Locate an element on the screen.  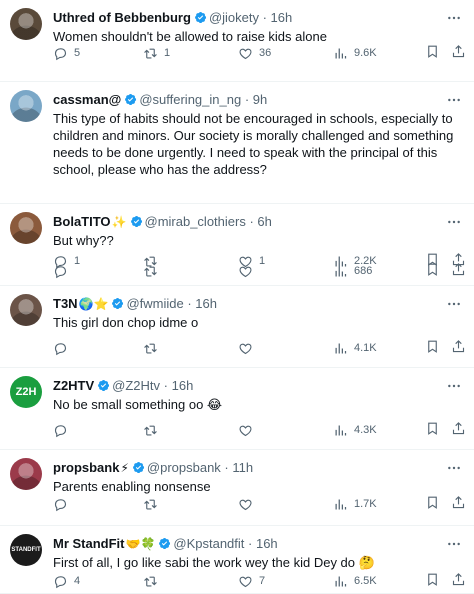
retweet-icon is located at coordinates (150, 581).